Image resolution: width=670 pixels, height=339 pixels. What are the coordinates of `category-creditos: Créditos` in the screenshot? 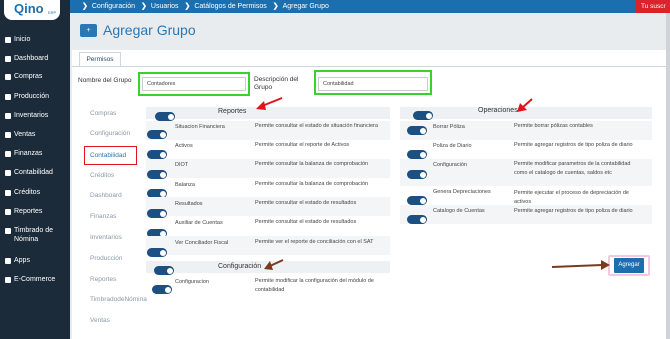 It's located at (102, 175).